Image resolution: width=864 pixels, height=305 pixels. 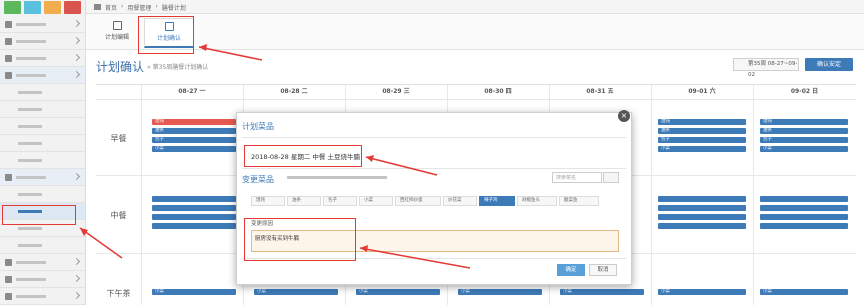 I want to click on dish-option-selected: 辣子鸡, so click(x=497, y=201).